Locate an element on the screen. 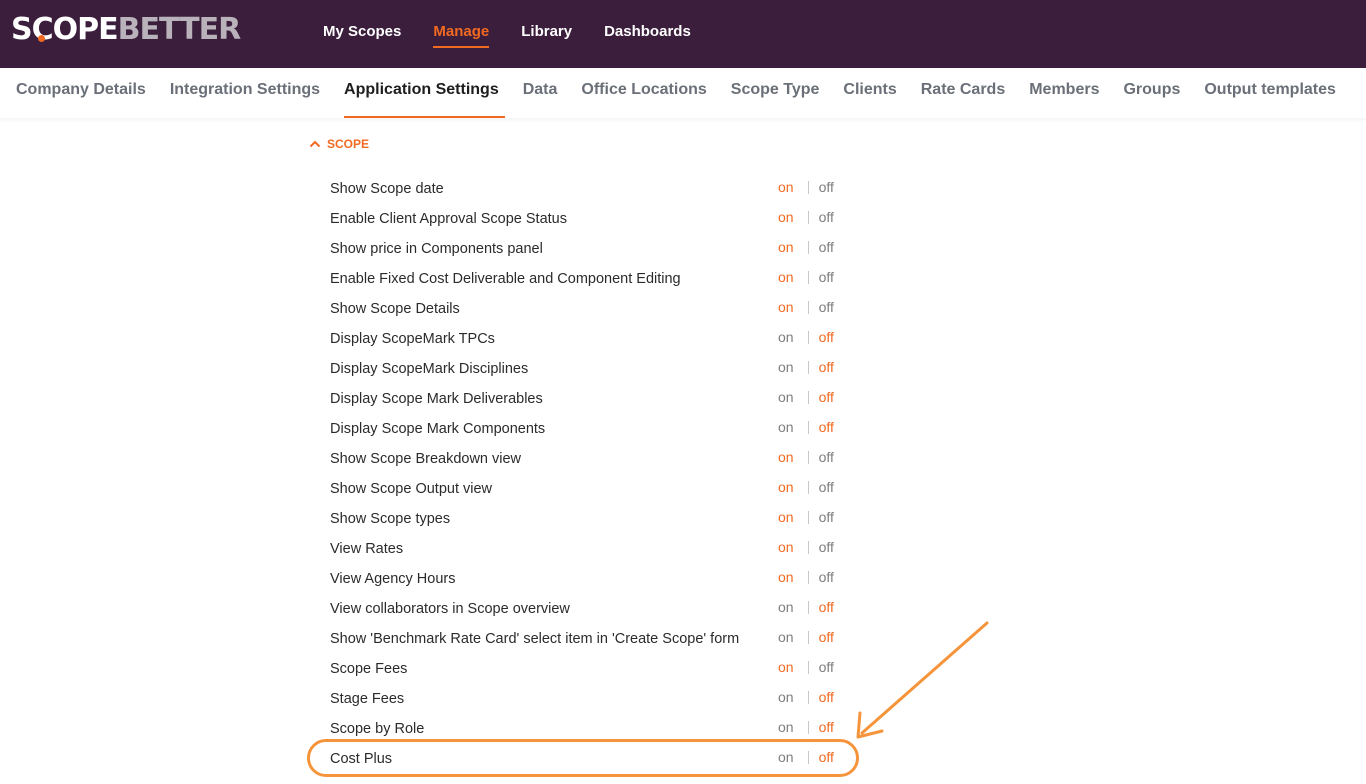 Image resolution: width=1366 pixels, height=784 pixels. settings-tab: Members is located at coordinates (1064, 93).